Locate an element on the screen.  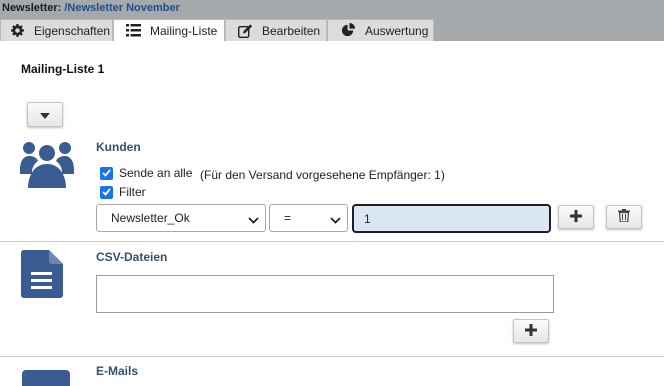
caret-down-icon is located at coordinates (45, 115).